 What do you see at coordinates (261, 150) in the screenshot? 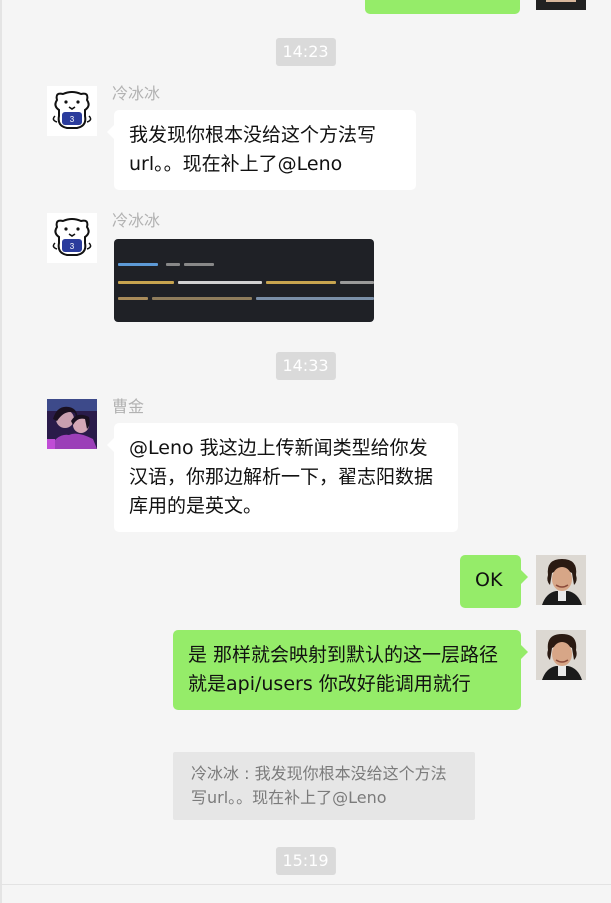
I see `message-bubble: 我发现你根本没给这个方法写url。。现在补上了@Leno` at bounding box center [261, 150].